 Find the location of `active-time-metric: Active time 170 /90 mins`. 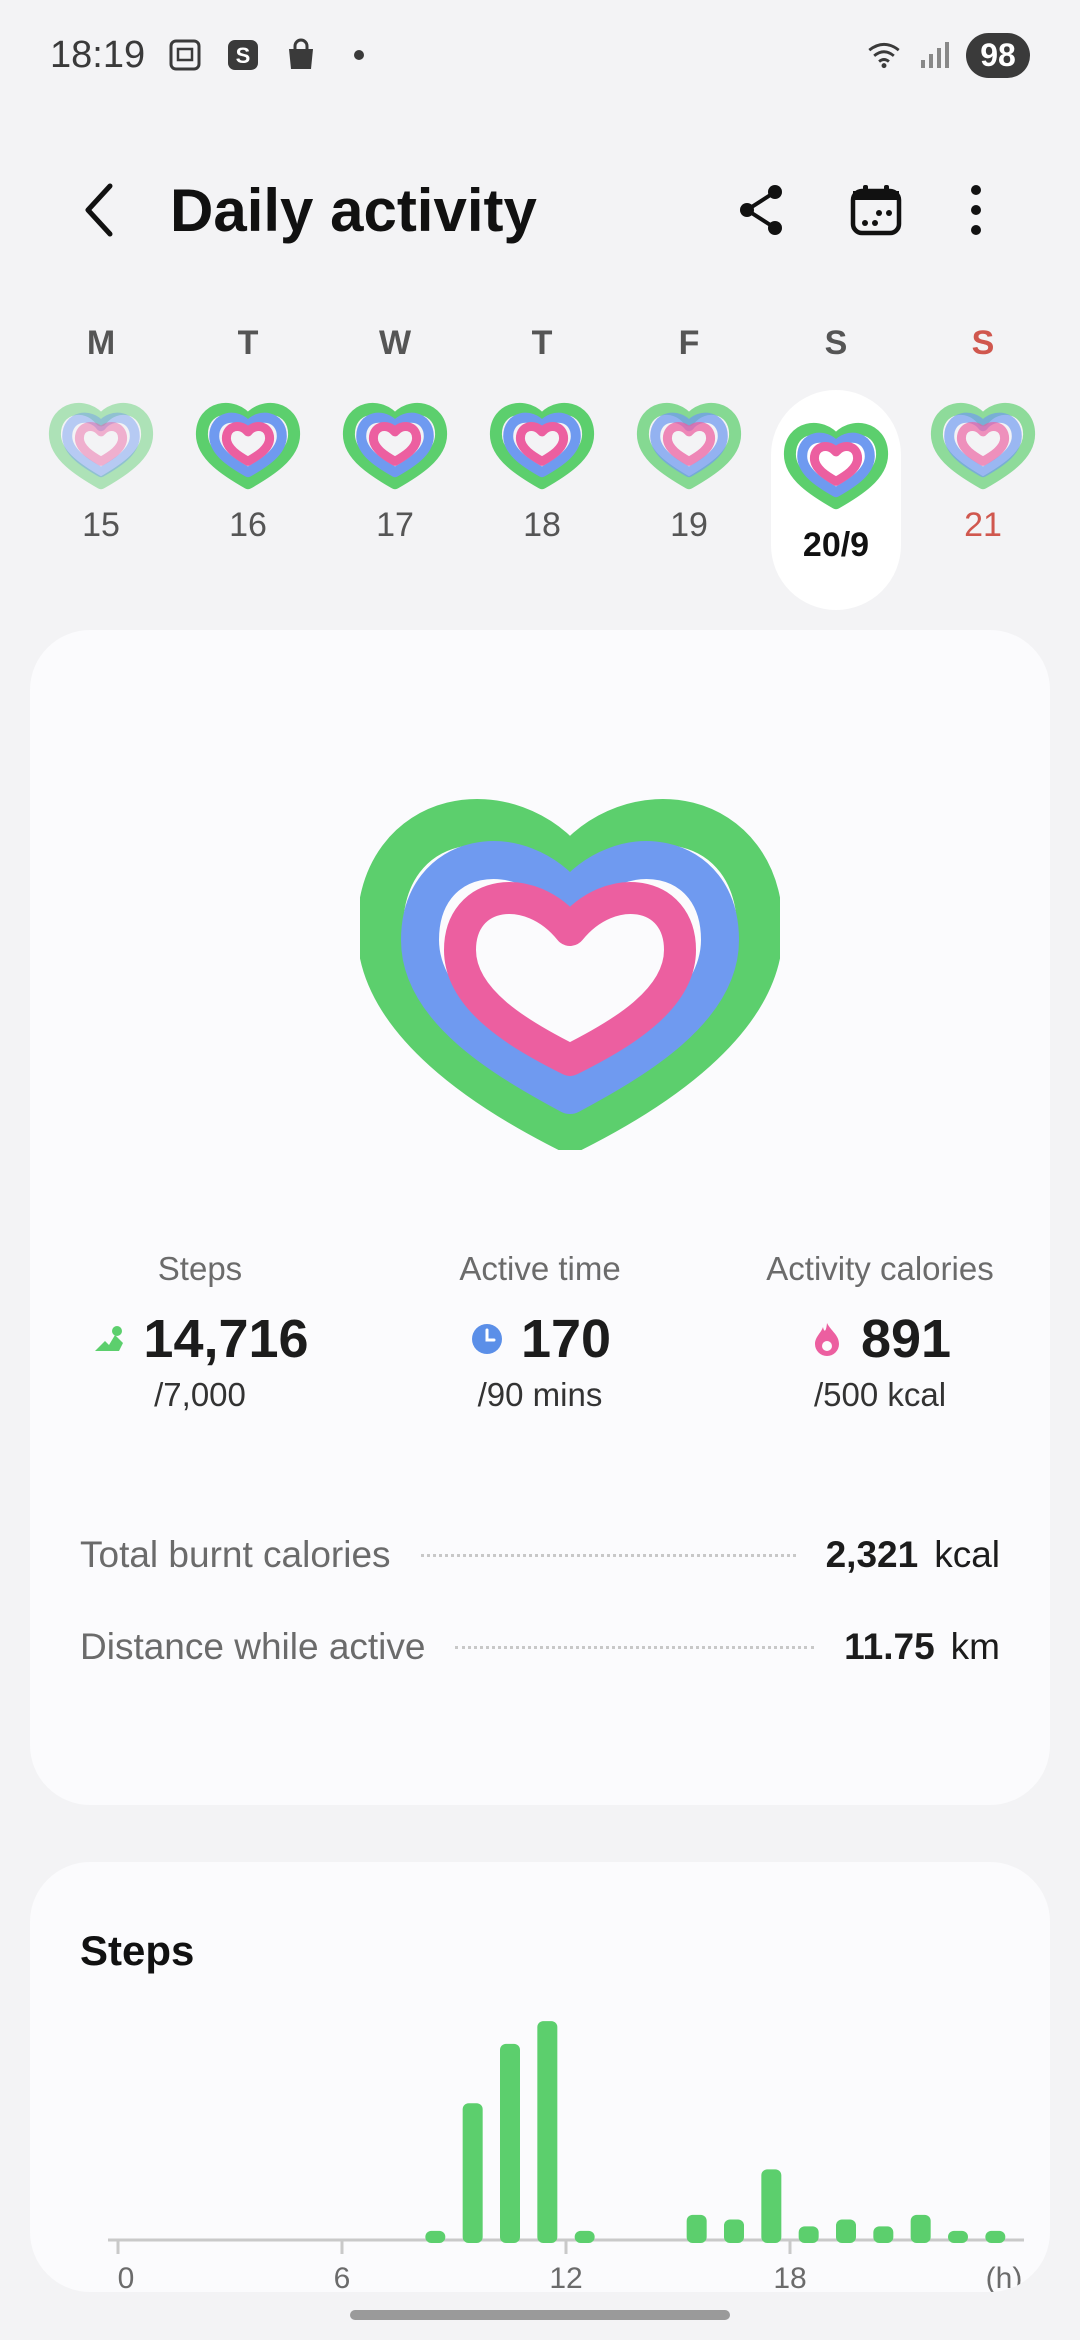

active-time-metric: Active time 170 /90 mins is located at coordinates (540, 1332).